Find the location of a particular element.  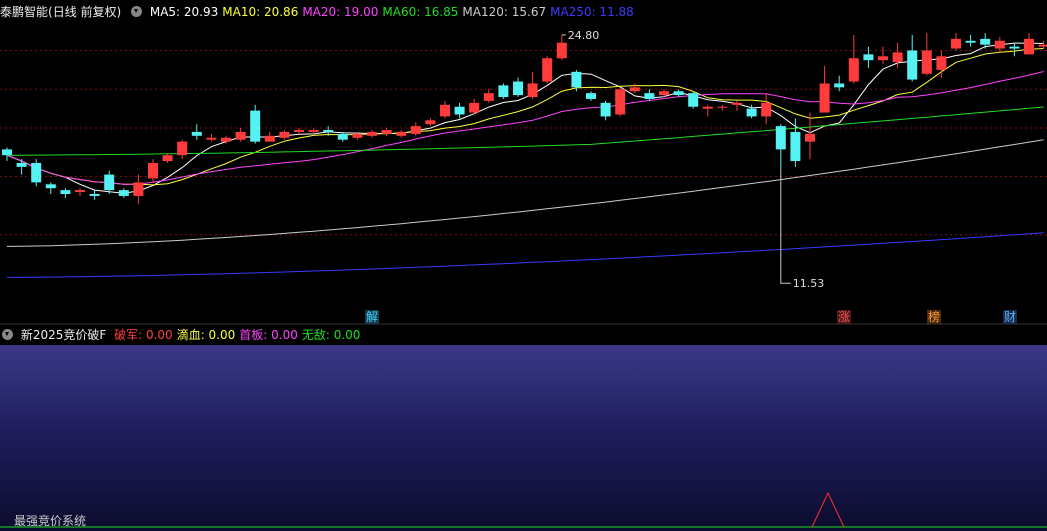

indicator-value: 破军: 0.00 is located at coordinates (143, 335).